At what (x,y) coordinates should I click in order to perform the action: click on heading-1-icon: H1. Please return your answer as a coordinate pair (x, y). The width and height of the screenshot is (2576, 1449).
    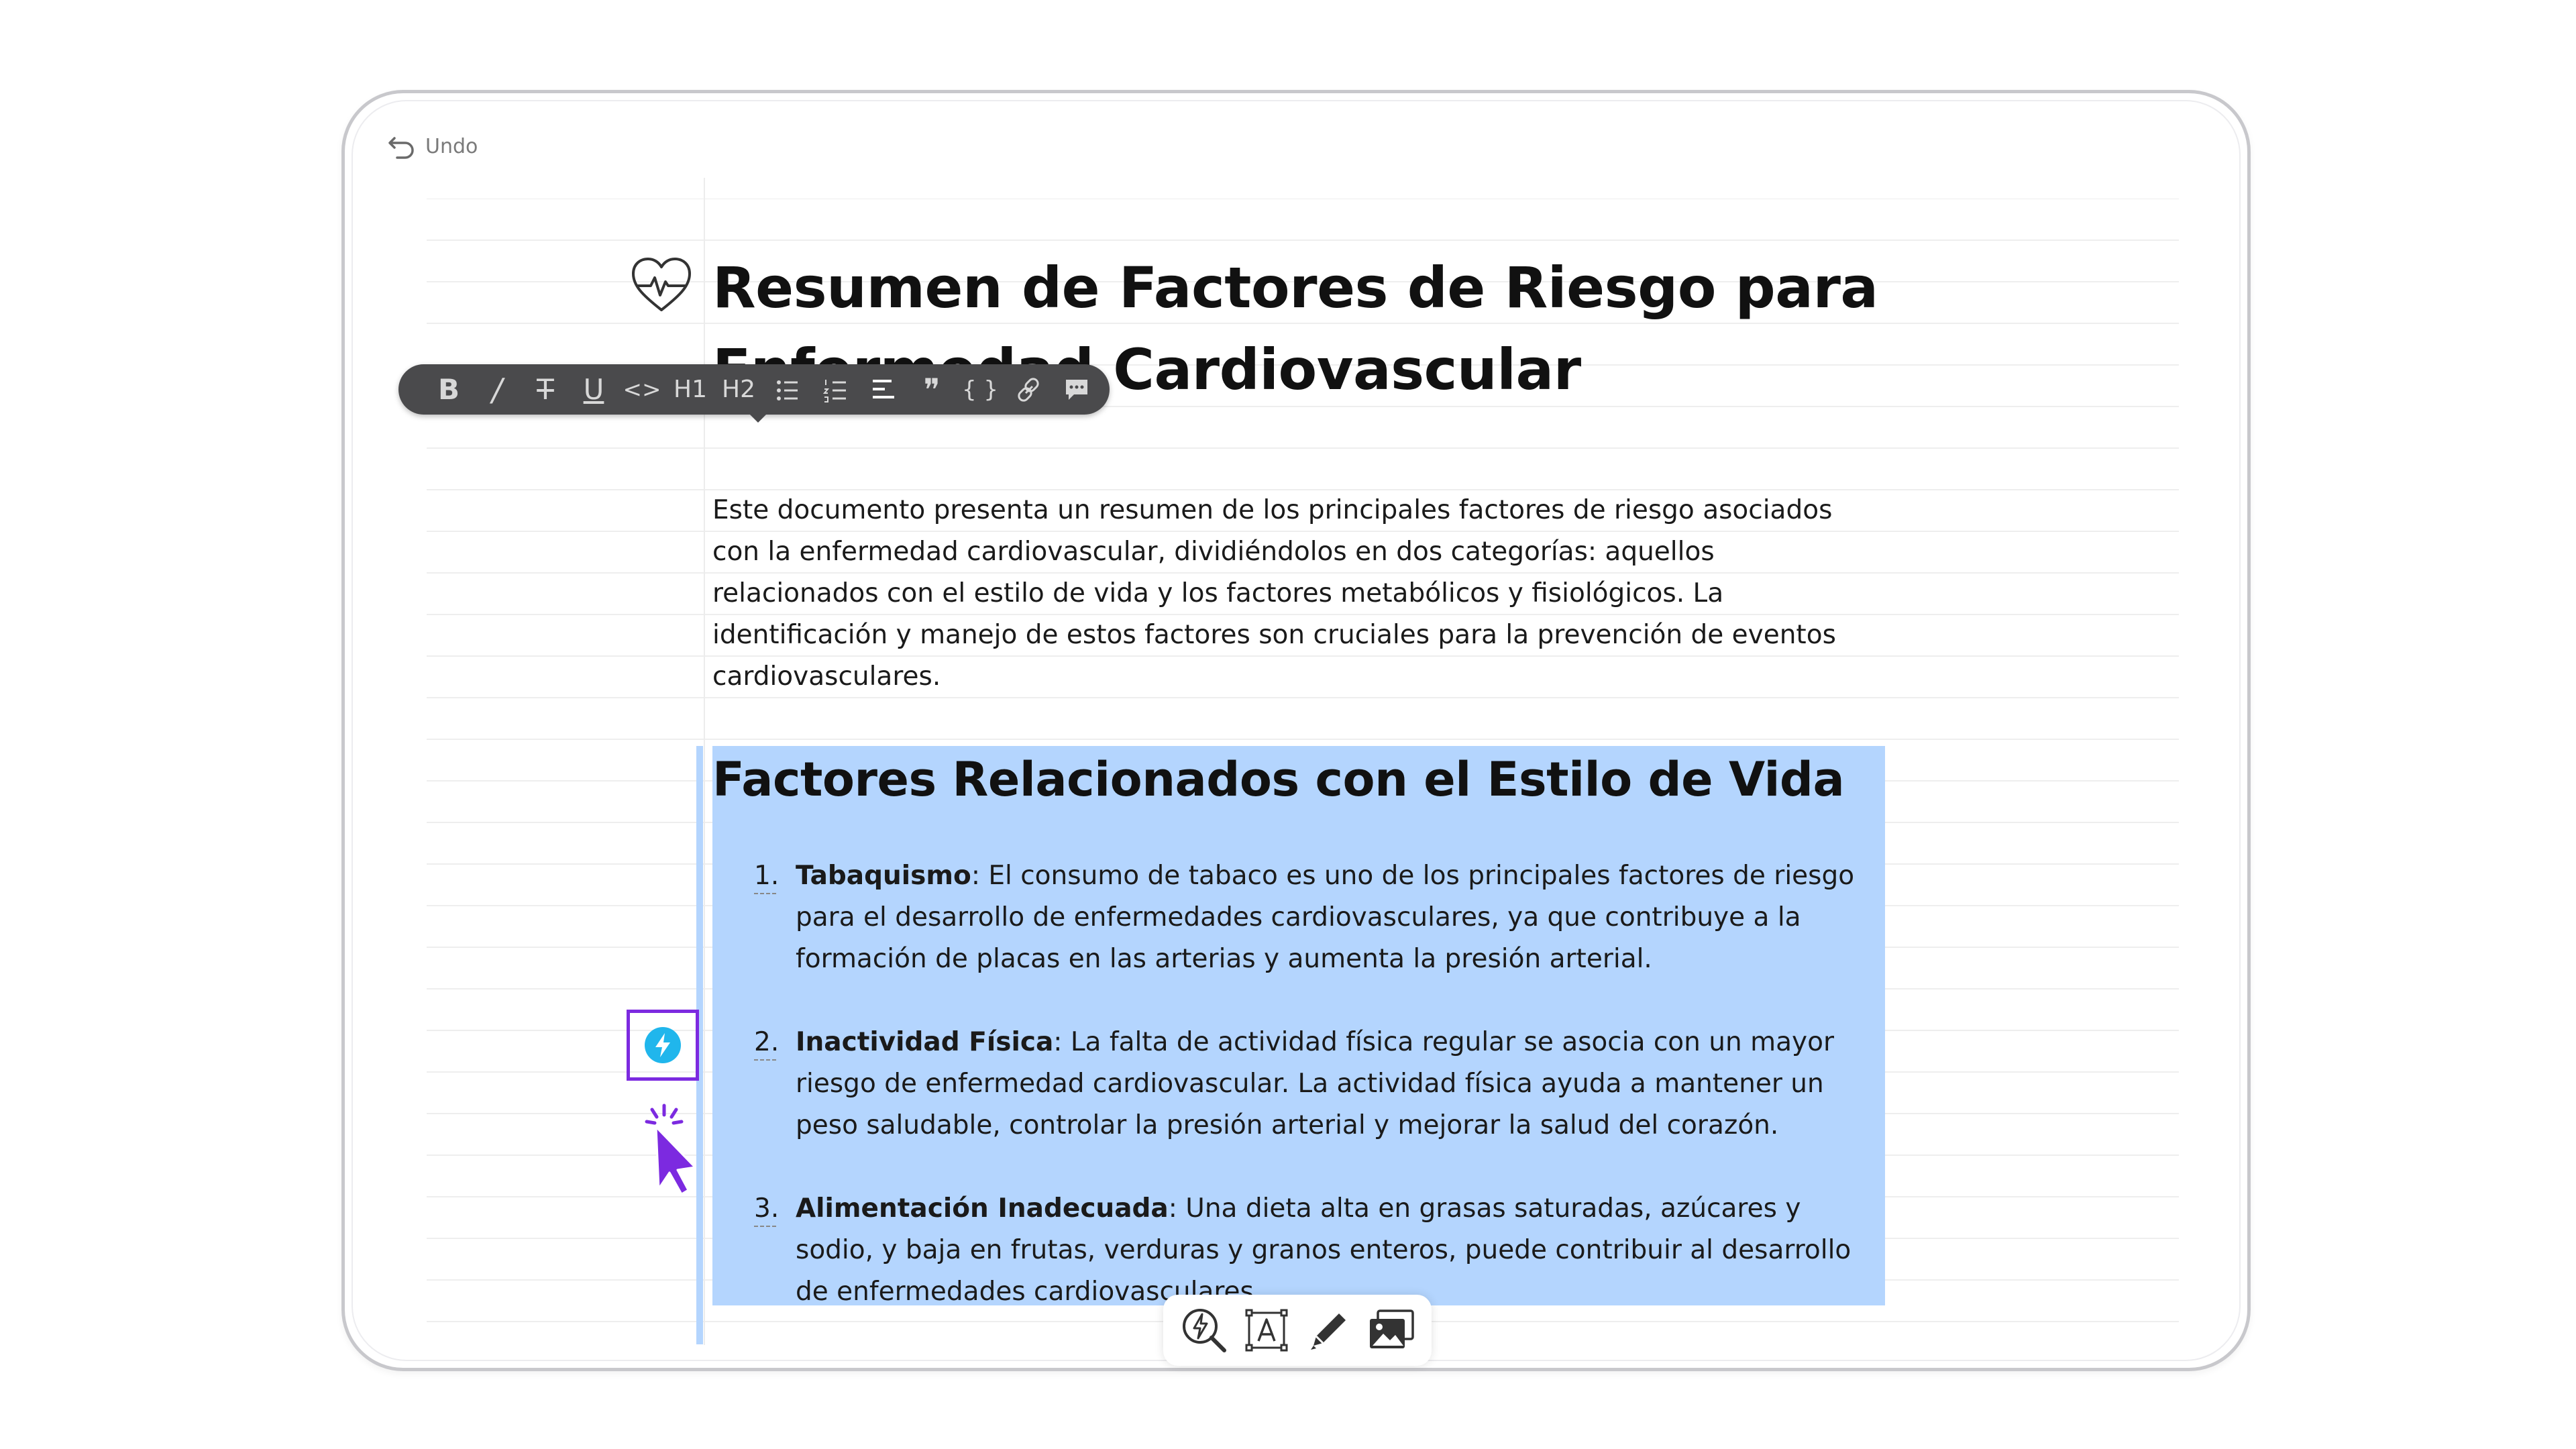
    Looking at the image, I should click on (690, 389).